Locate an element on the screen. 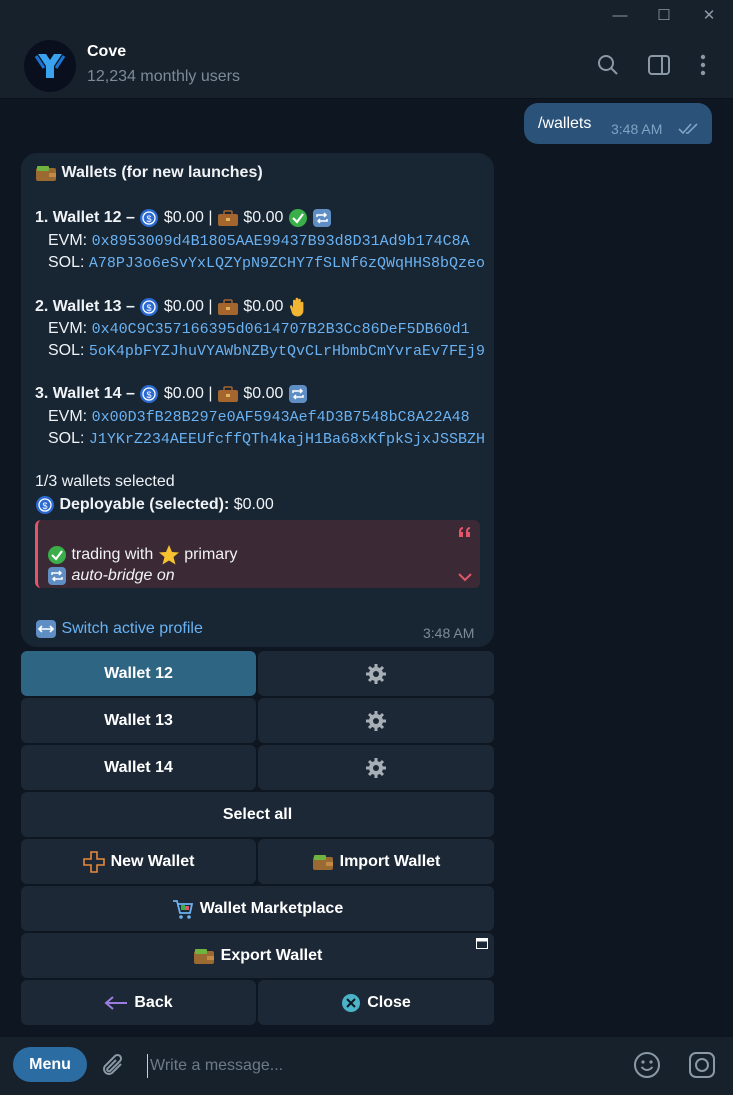 The height and width of the screenshot is (1095, 733). export-wallet-button: Export Wallet is located at coordinates (257, 955).